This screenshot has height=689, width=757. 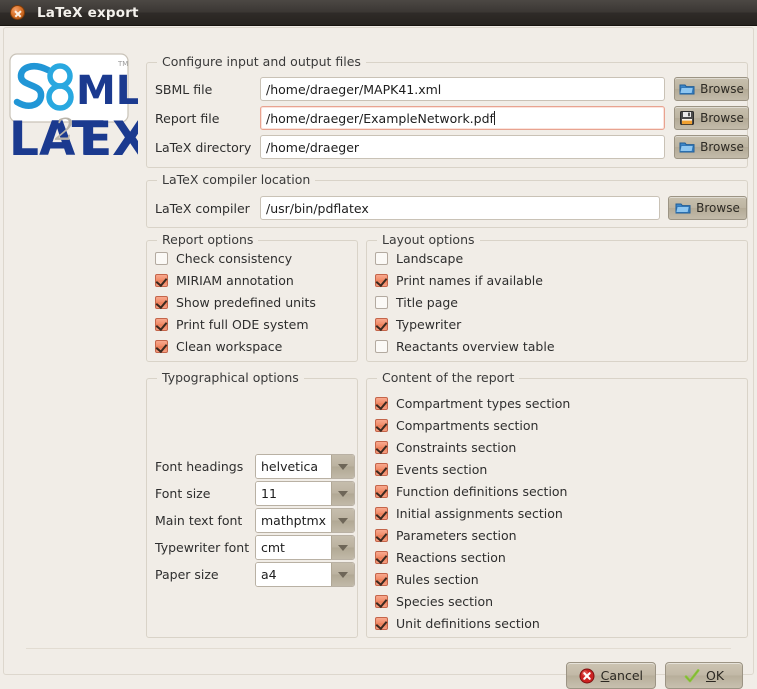 I want to click on latex-directory-row: LaTeX directory /home/draeger Browse, so click(x=452, y=147).